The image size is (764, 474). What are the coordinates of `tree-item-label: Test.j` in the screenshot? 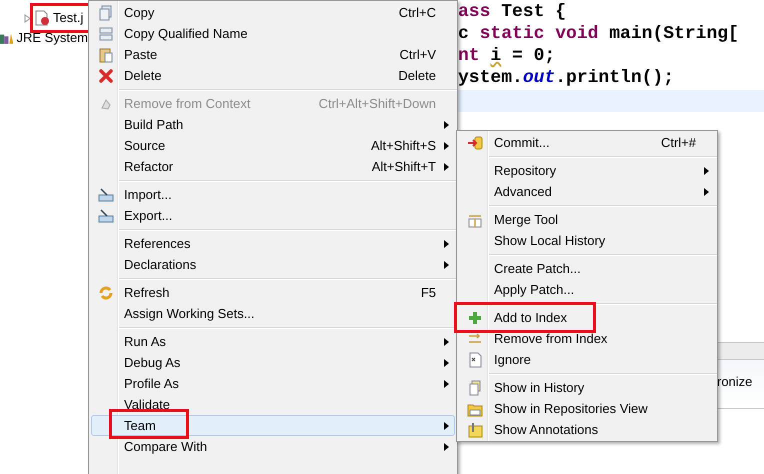 It's located at (68, 18).